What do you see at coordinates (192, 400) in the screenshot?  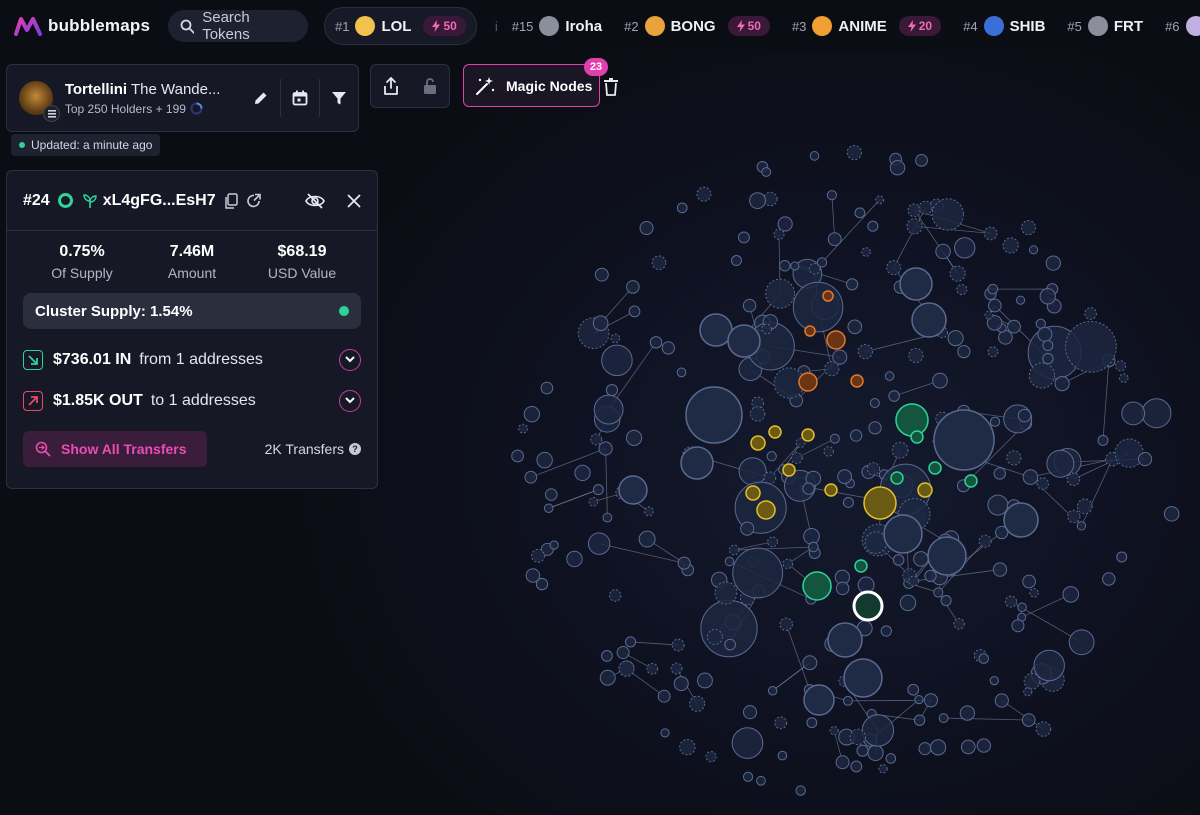 I see `outflow-row: $1.85K OUT to 1 addresses` at bounding box center [192, 400].